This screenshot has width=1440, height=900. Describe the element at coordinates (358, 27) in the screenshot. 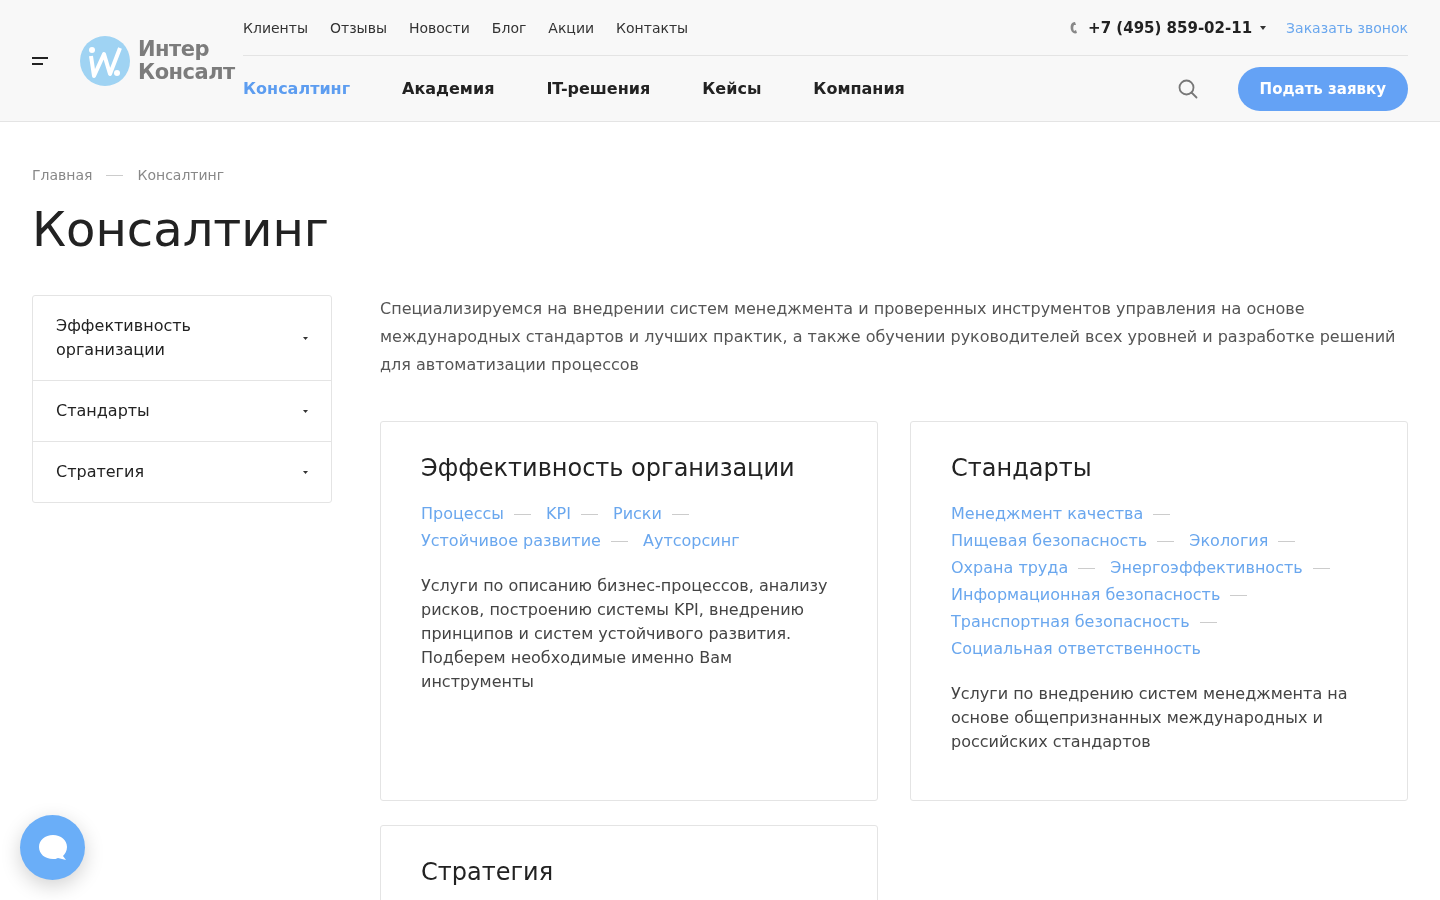

I see `top-nav-link: Отзывы` at that location.